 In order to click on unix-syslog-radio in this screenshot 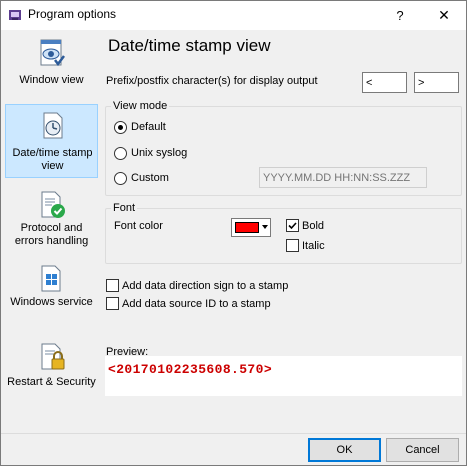, I will do `click(120, 153)`.